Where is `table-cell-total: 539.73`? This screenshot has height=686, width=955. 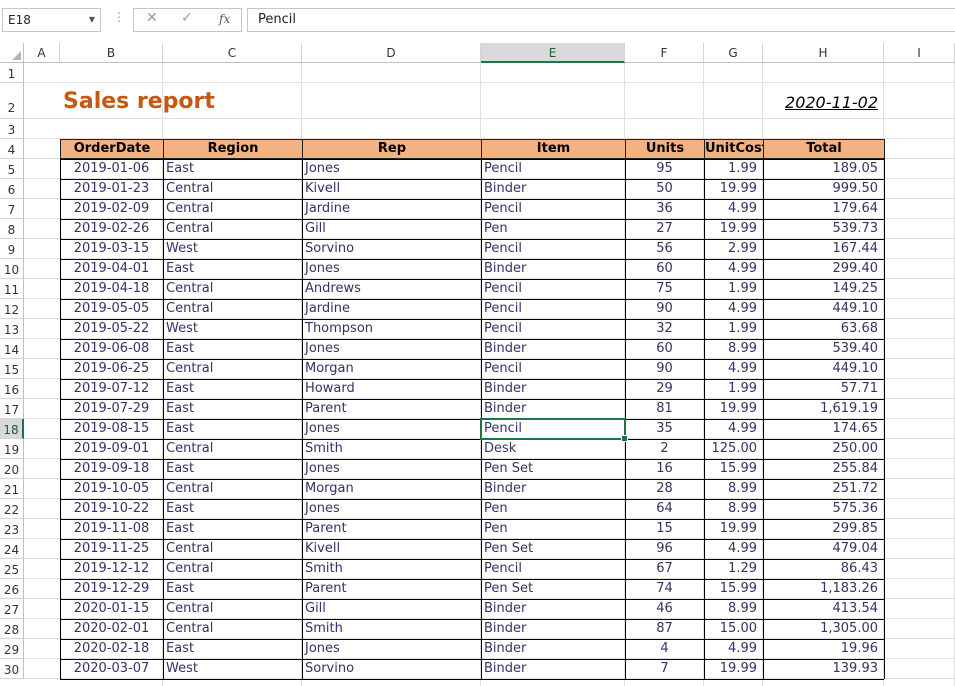 table-cell-total: 539.73 is located at coordinates (823, 229).